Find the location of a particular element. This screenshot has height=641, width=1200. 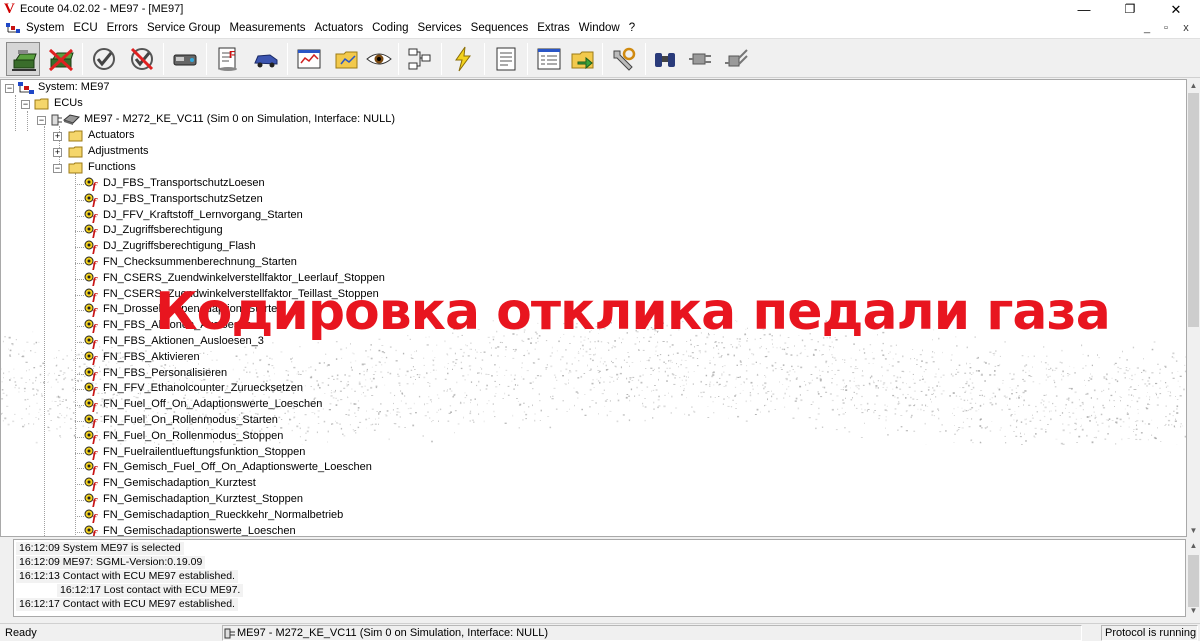

tools-button is located at coordinates (624, 59).